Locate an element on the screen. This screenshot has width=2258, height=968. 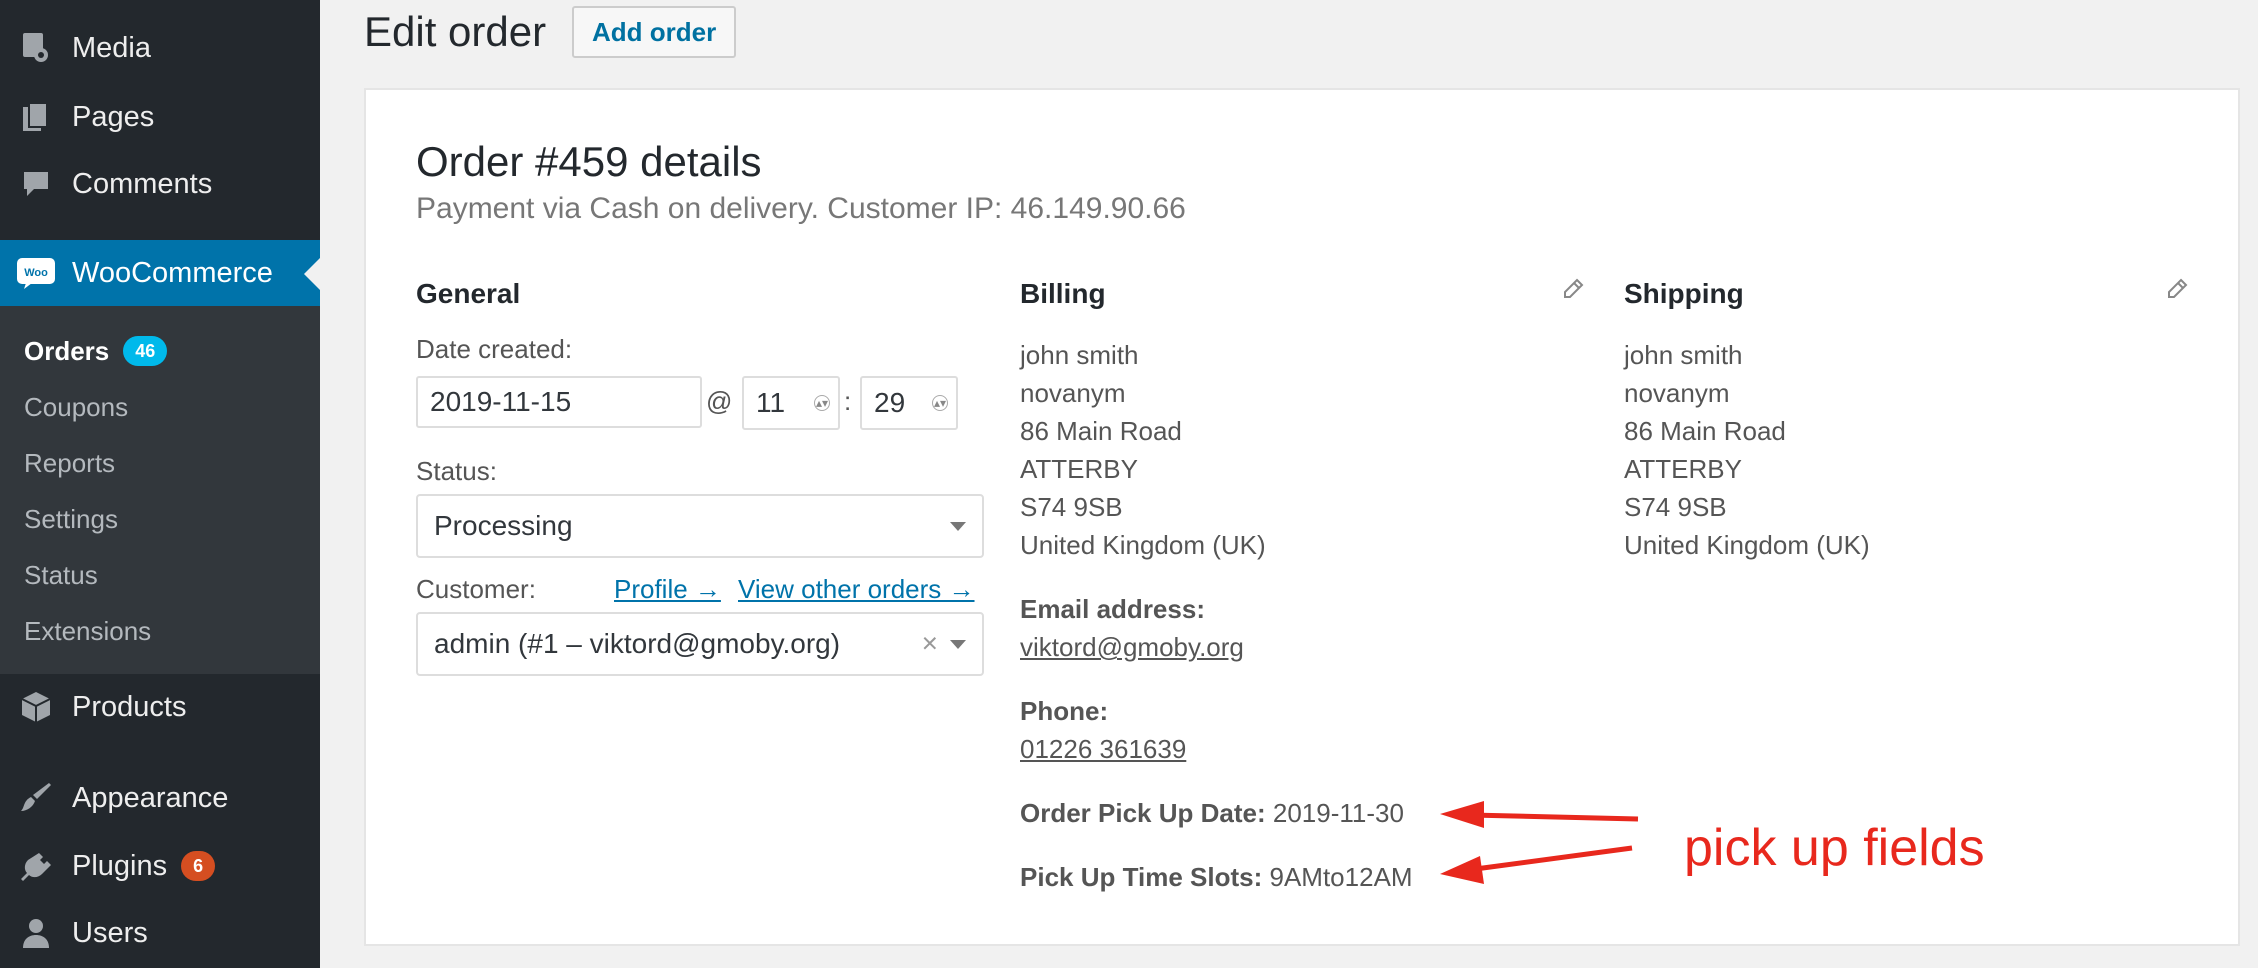
page-title: Edit order is located at coordinates (455, 31).